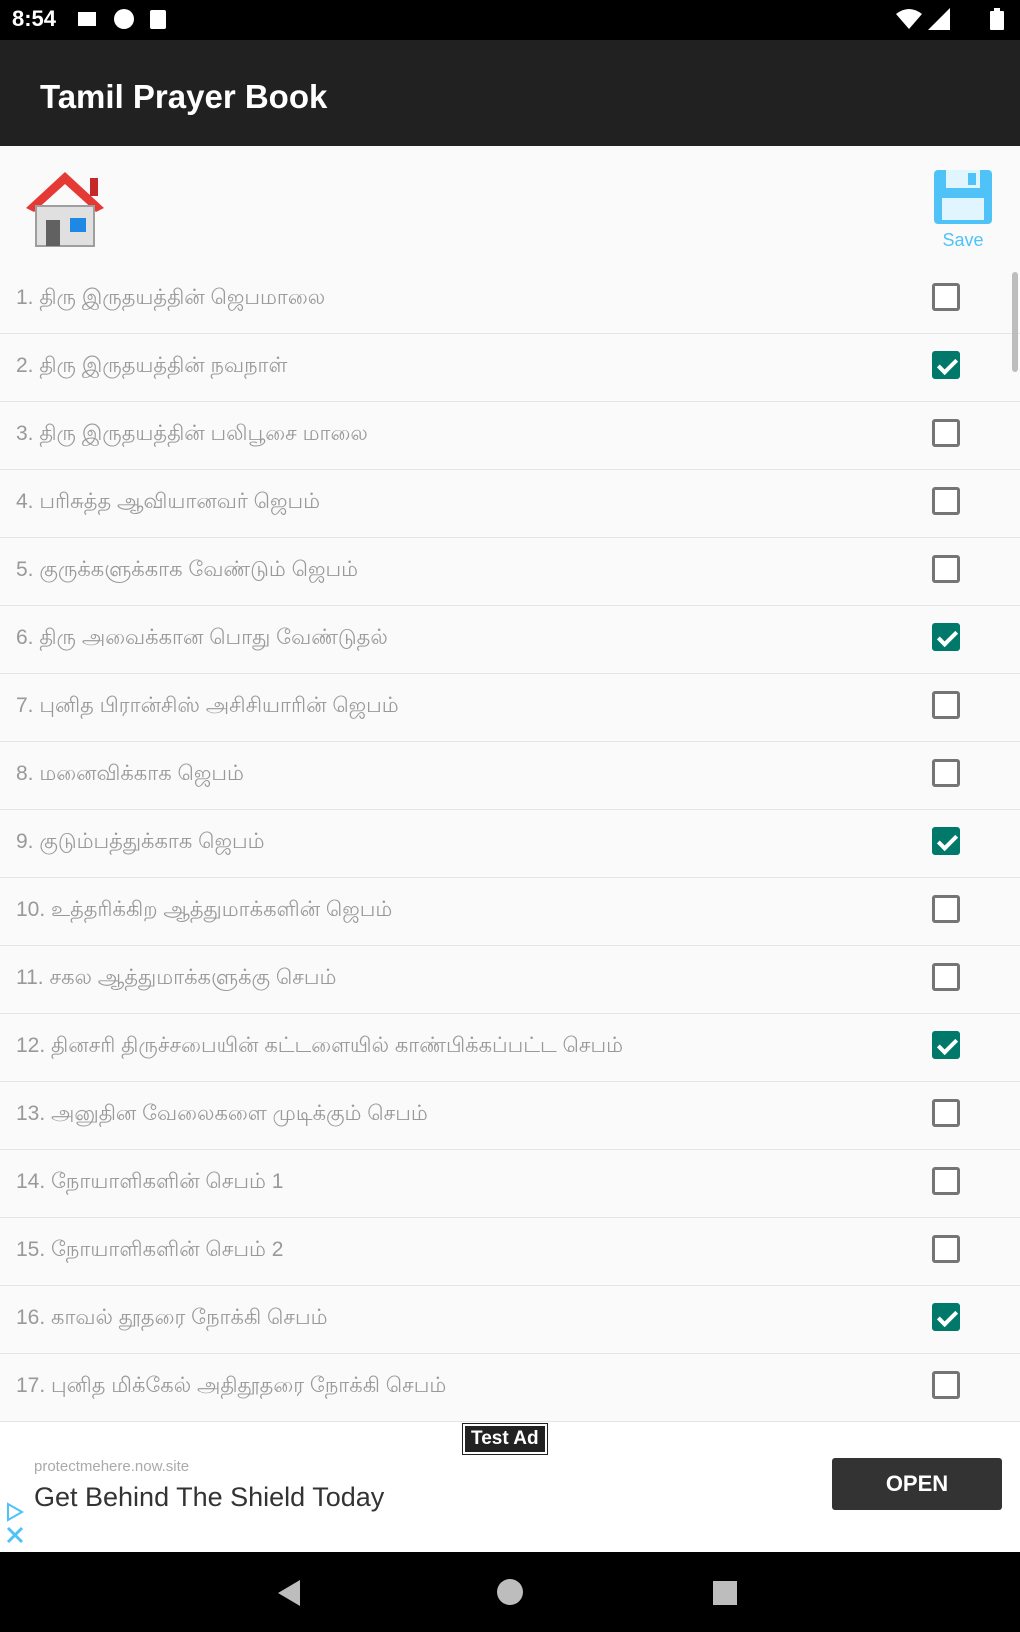 The width and height of the screenshot is (1020, 1632). What do you see at coordinates (510, 1388) in the screenshot?
I see `prayer-row: 17. புனித மிக்கேல் அதிதூதரை நோக்கி செபம்` at bounding box center [510, 1388].